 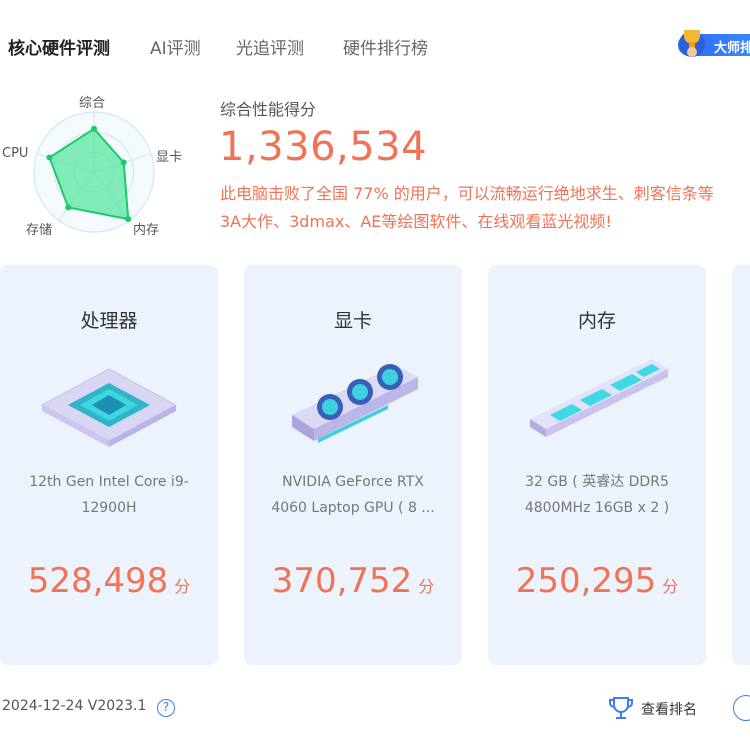 I want to click on cpu-score-value: 528,498, so click(x=98, y=581).